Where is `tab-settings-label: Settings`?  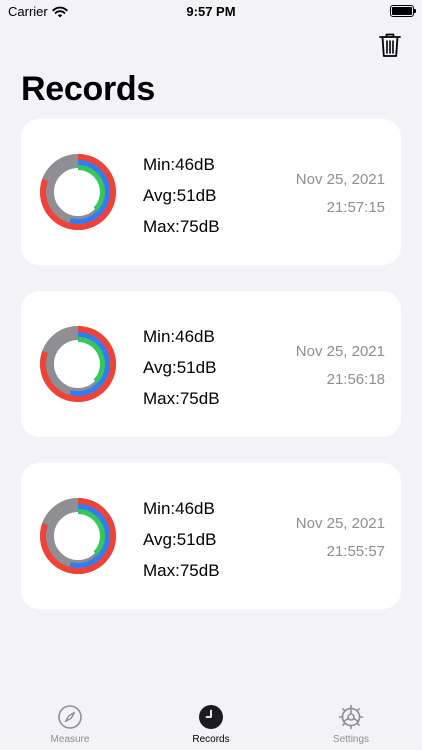 tab-settings-label: Settings is located at coordinates (351, 739).